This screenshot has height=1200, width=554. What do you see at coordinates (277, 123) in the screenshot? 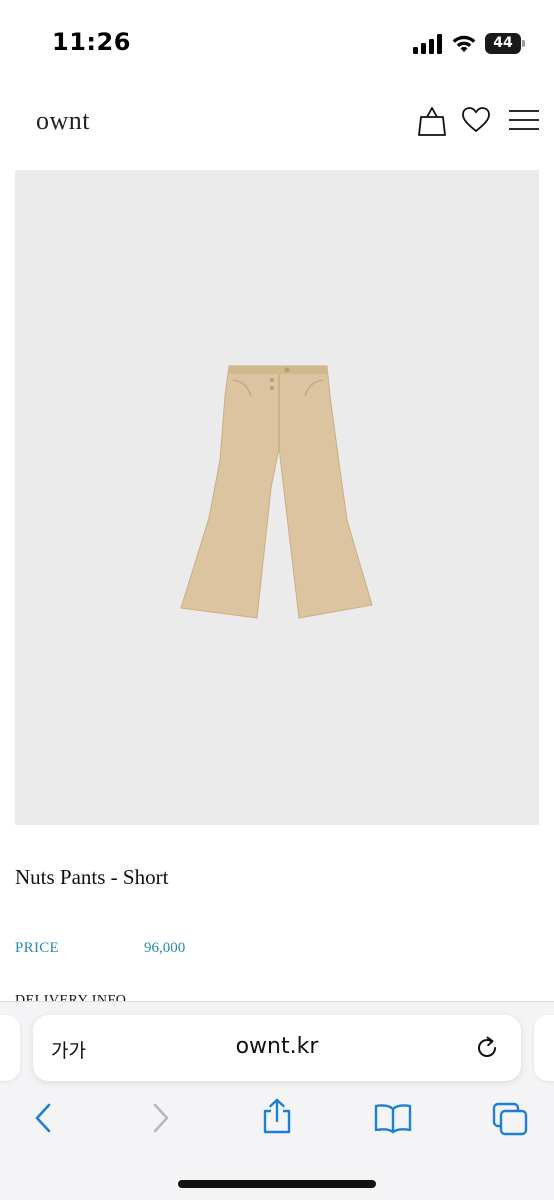
I see `site-header: ownt` at bounding box center [277, 123].